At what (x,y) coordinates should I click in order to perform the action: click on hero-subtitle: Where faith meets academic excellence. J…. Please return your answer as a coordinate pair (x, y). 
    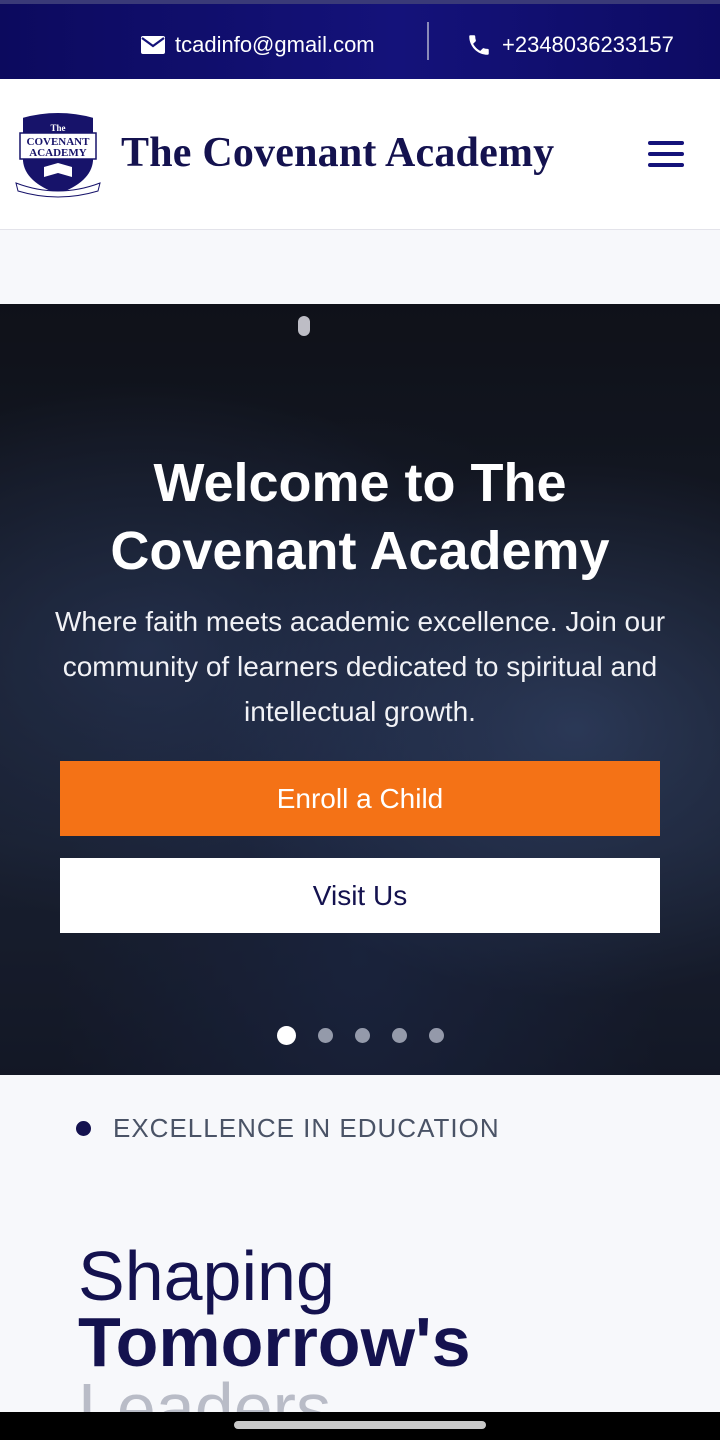
    Looking at the image, I should click on (360, 666).